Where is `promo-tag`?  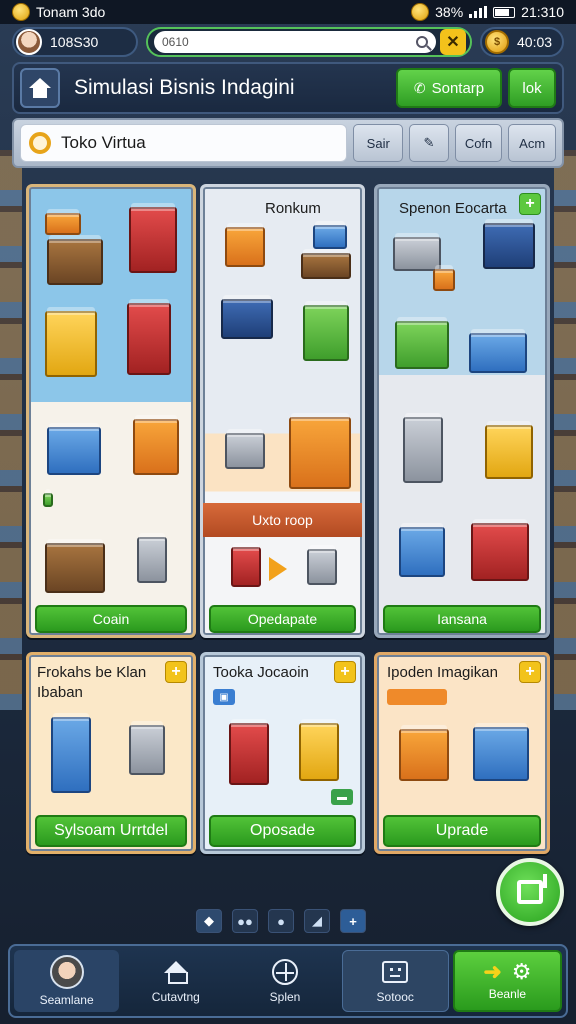
promo-tag is located at coordinates (417, 697).